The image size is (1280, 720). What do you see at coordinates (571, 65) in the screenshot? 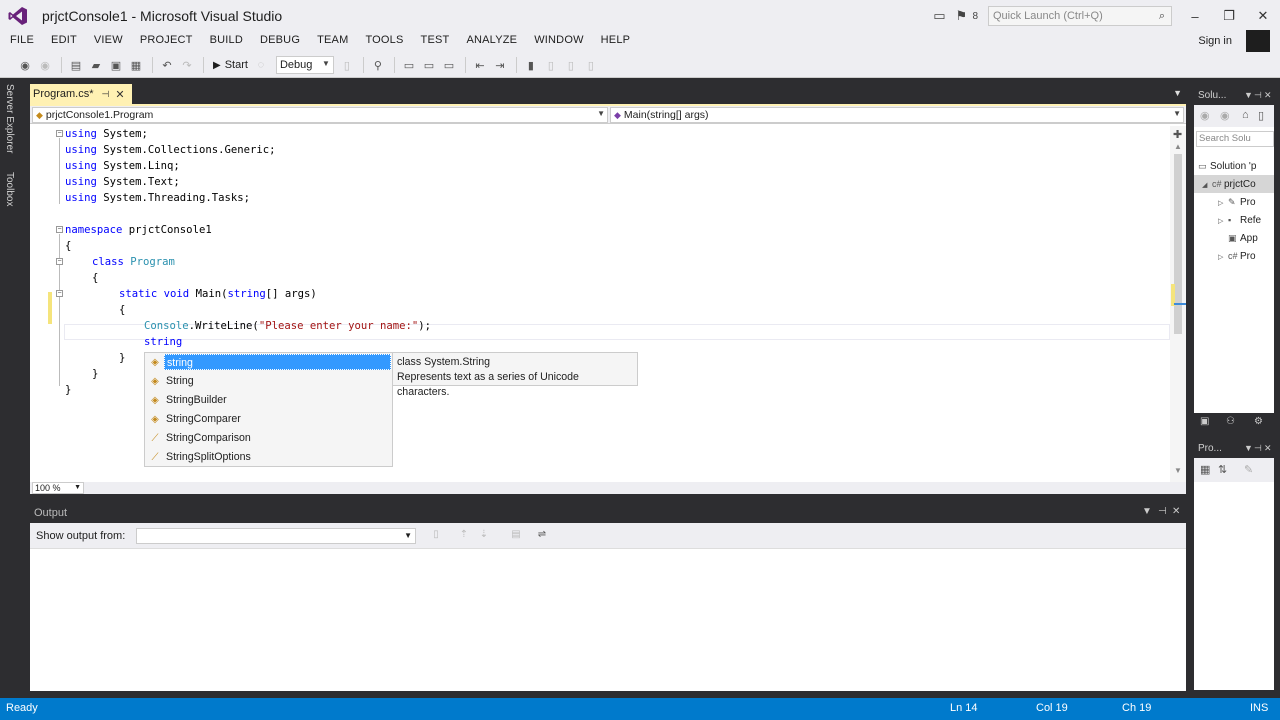
I see `next-bookmark-icon: ▯` at bounding box center [571, 65].